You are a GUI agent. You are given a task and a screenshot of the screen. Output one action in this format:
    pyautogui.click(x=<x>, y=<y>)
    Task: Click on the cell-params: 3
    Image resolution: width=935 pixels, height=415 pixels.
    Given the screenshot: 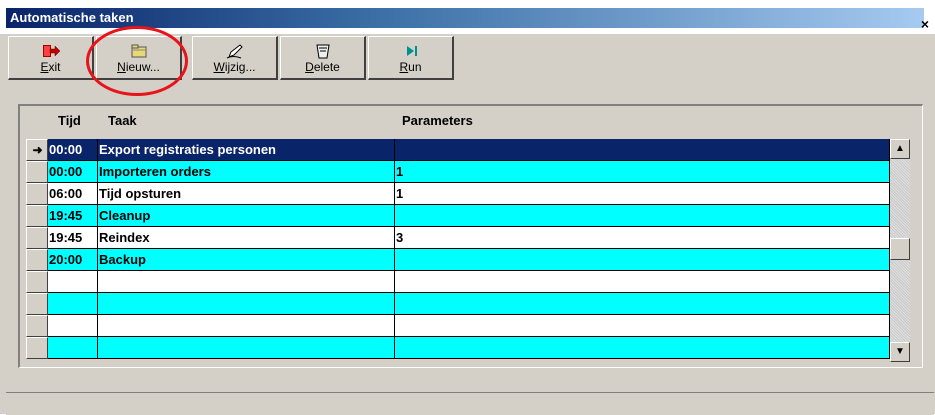 What is the action you would take?
    pyautogui.click(x=642, y=238)
    